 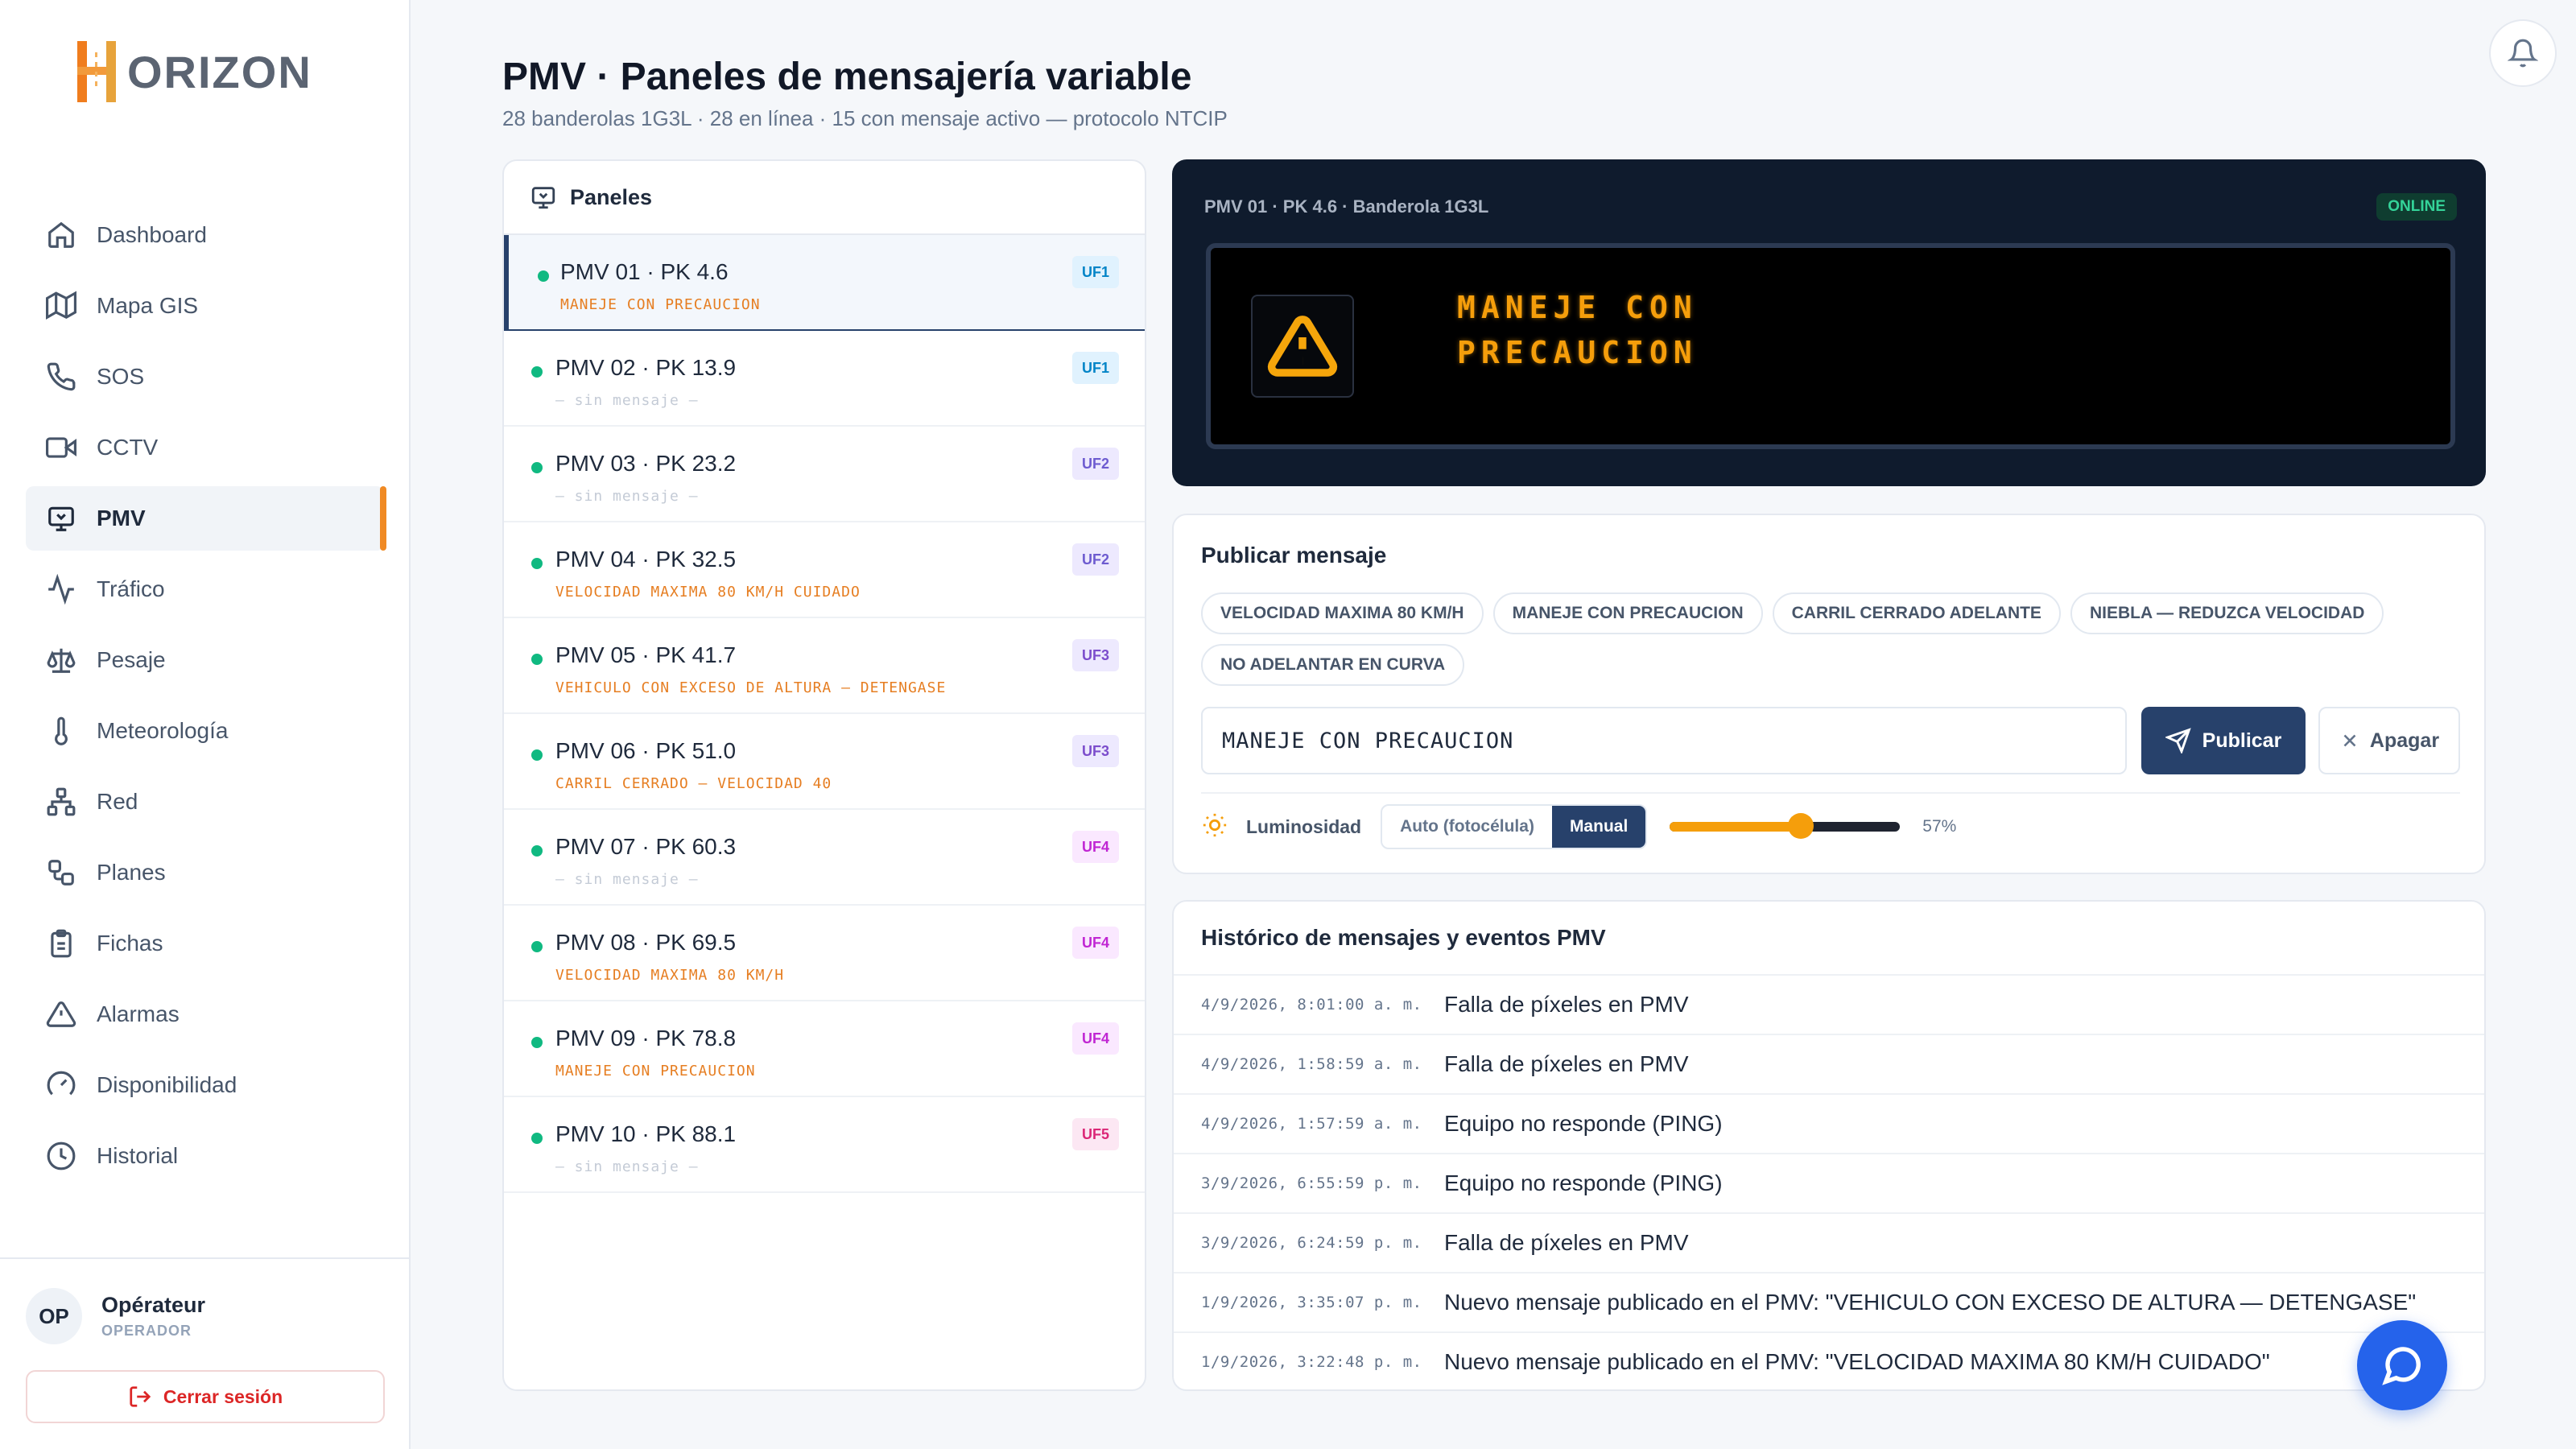 I want to click on led-line-1: MANEJE CON, so click(x=1577, y=307).